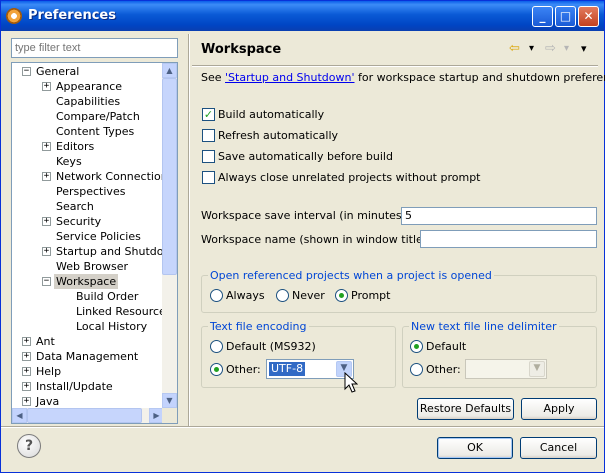  Describe the element at coordinates (508, 239) in the screenshot. I see `workspace-name-input` at that location.